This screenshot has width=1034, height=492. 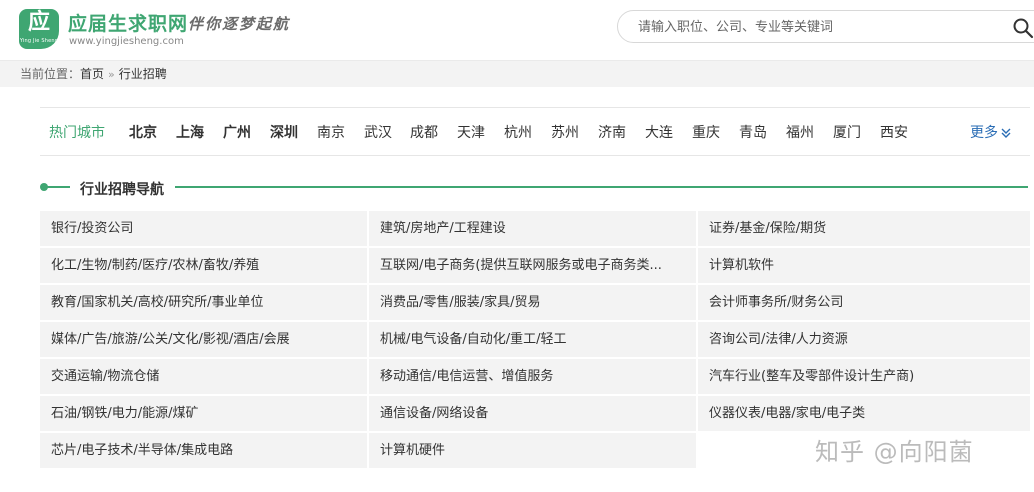 I want to click on city-link: 青岛, so click(x=753, y=132).